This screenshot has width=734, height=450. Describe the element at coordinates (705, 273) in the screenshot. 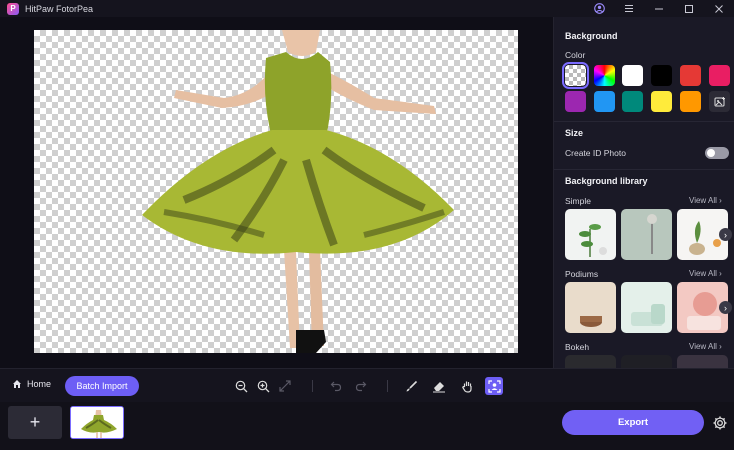

I see `view-all-podiums: View All ›` at that location.